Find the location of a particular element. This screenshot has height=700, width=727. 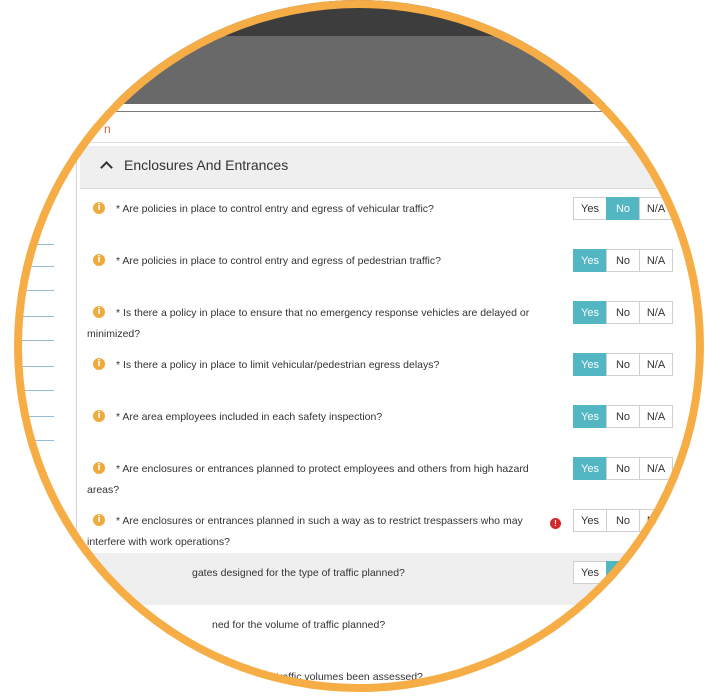

text-input: n is located at coordinates (360, 127).